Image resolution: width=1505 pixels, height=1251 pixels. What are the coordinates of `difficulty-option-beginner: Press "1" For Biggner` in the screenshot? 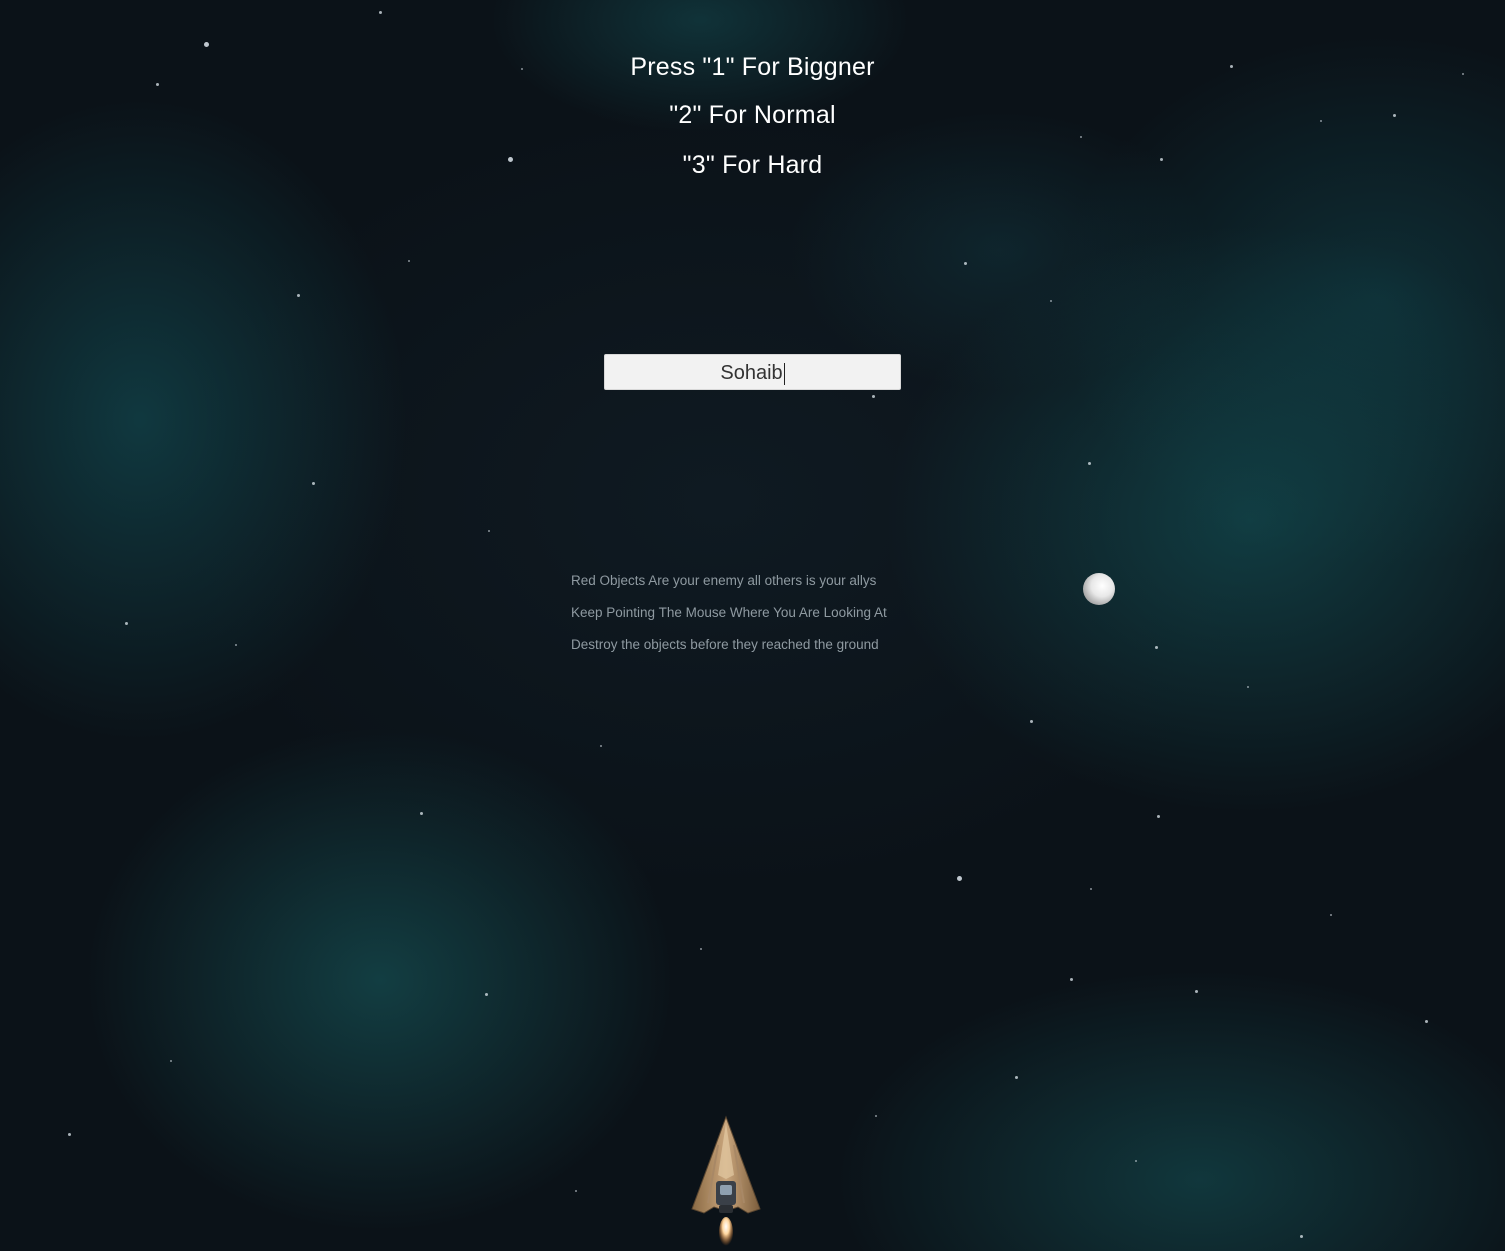 It's located at (752, 67).